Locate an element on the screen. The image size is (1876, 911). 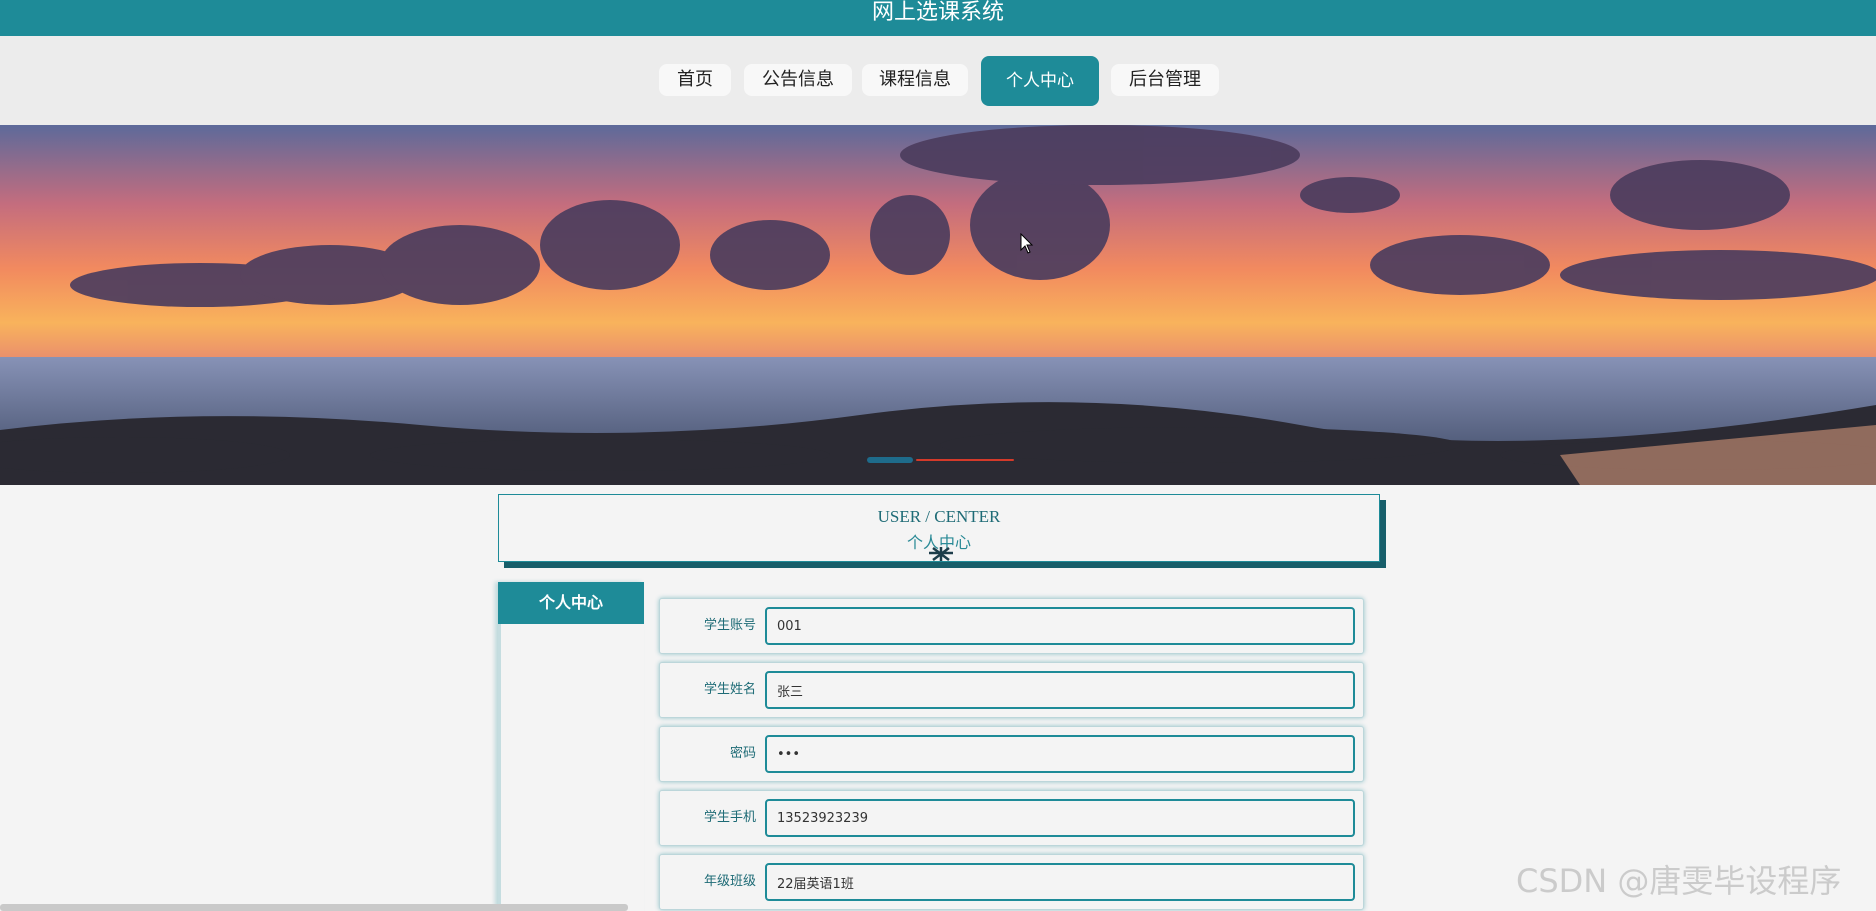
nav-item-announcements: 公告信息 is located at coordinates (798, 80).